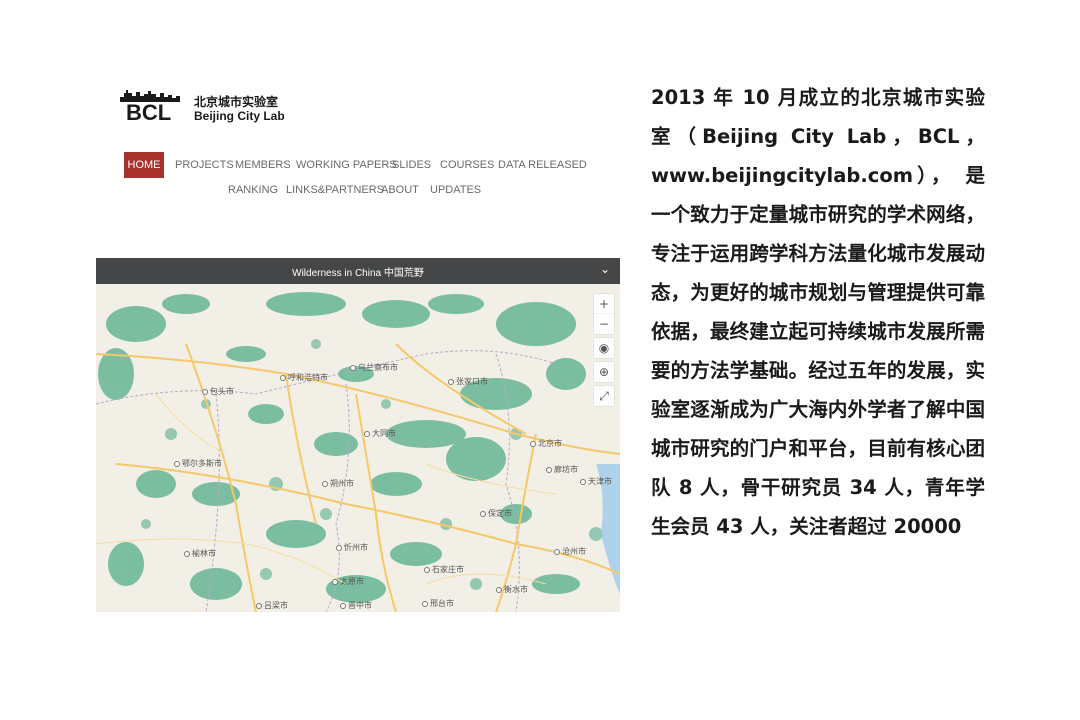  I want to click on city-label: 邢台市, so click(438, 603).